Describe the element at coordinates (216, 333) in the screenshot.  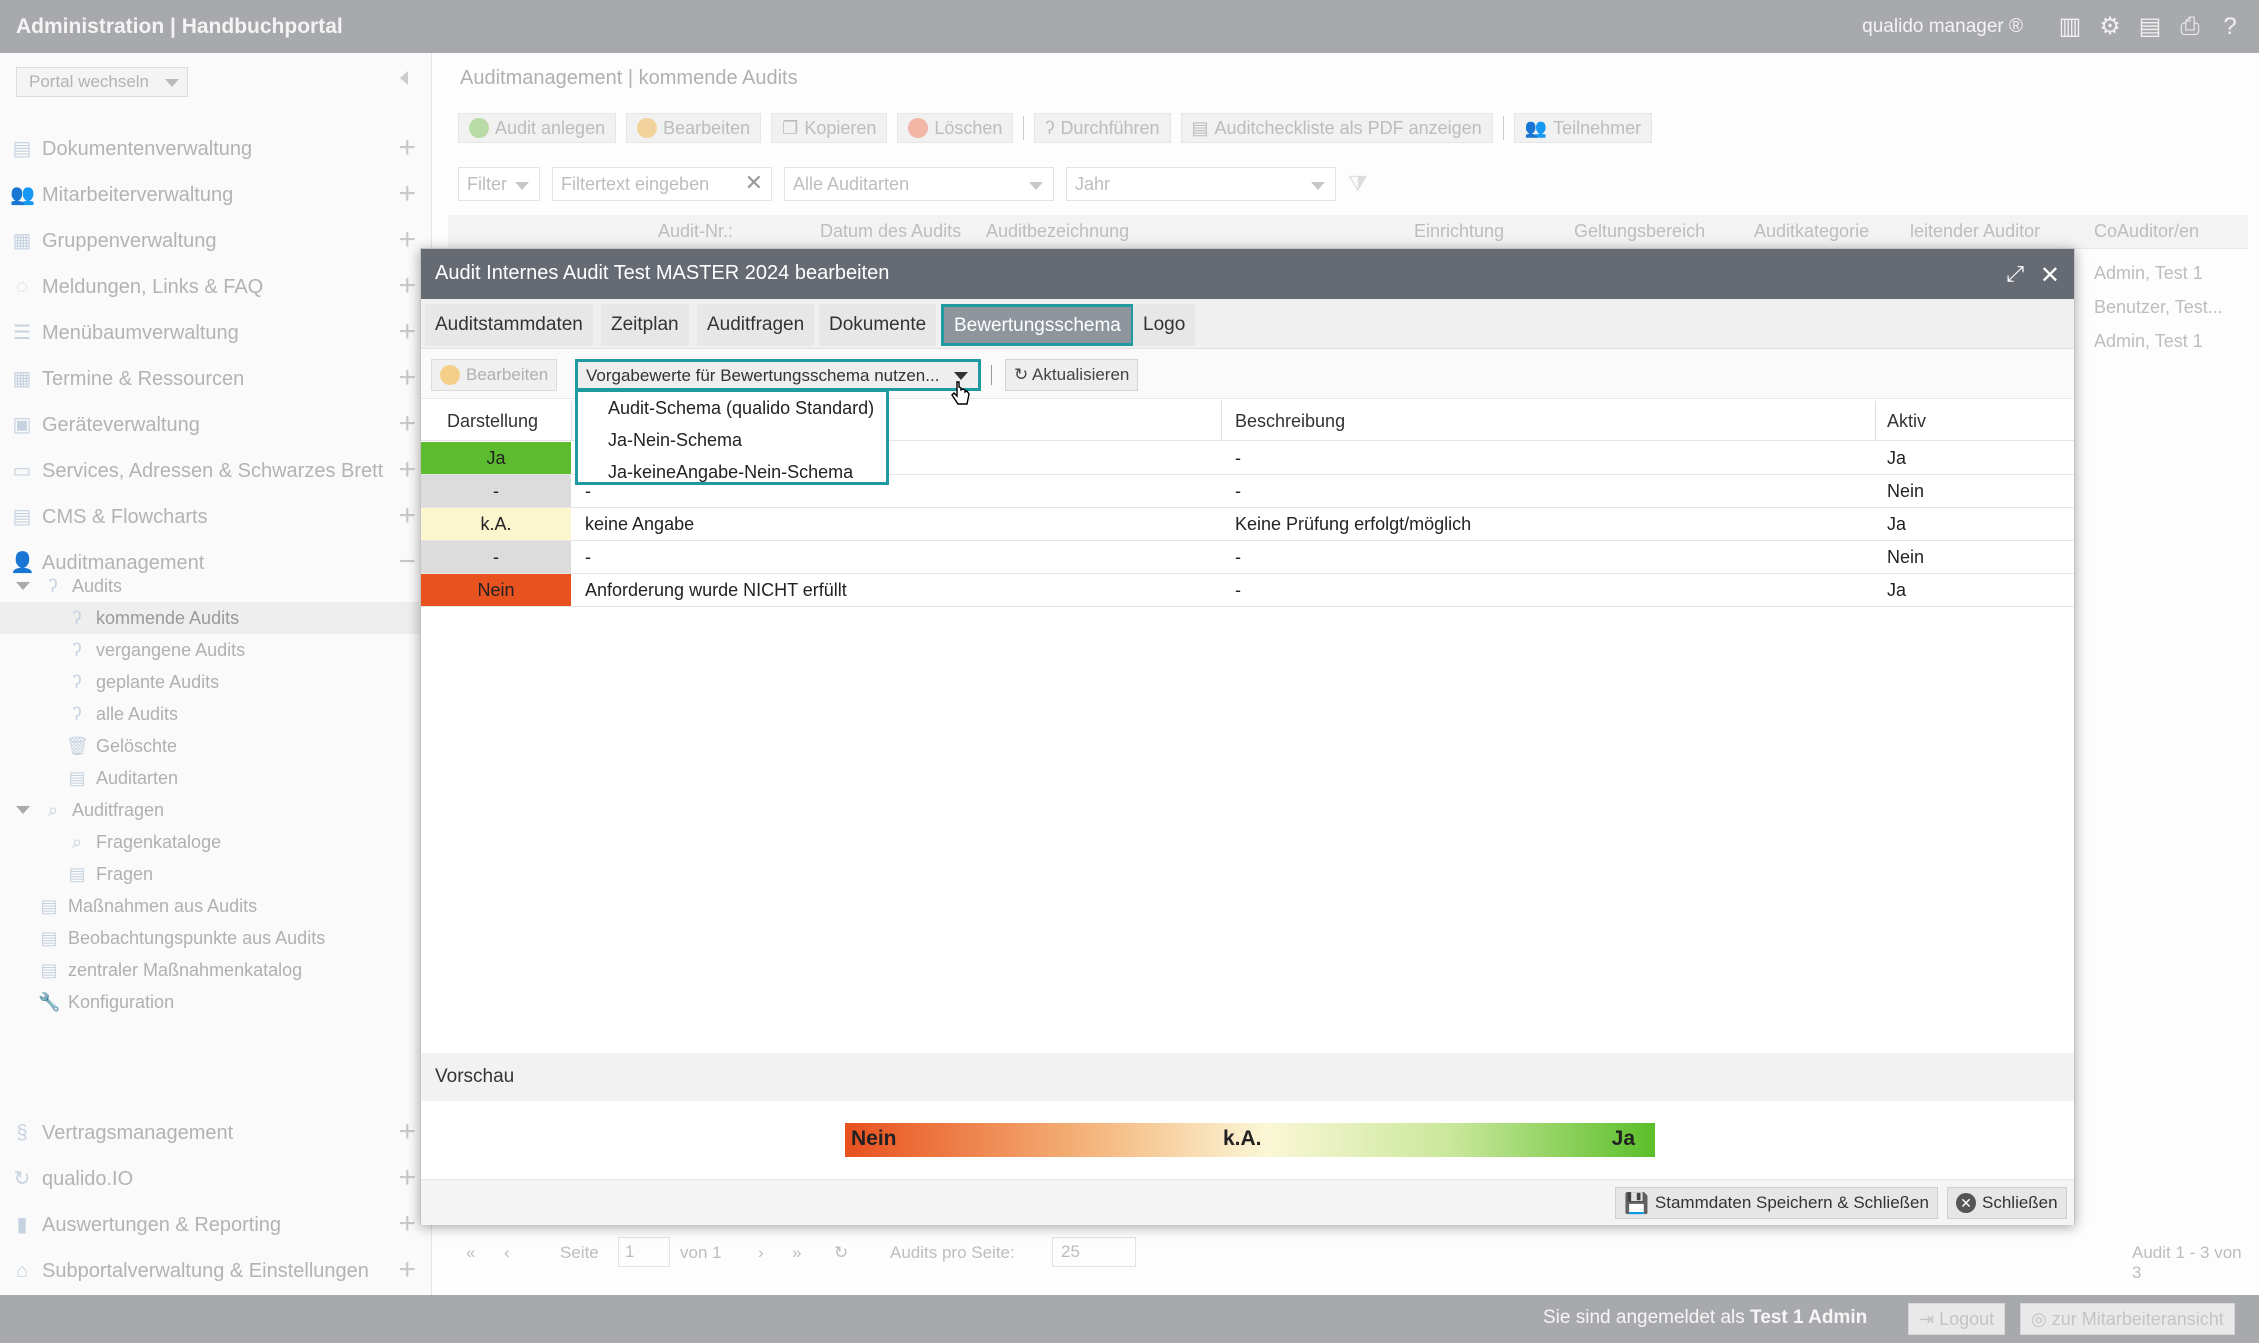
I see `sidebar-item-menuebaum: ☰ Menübaumverwaltung +` at that location.